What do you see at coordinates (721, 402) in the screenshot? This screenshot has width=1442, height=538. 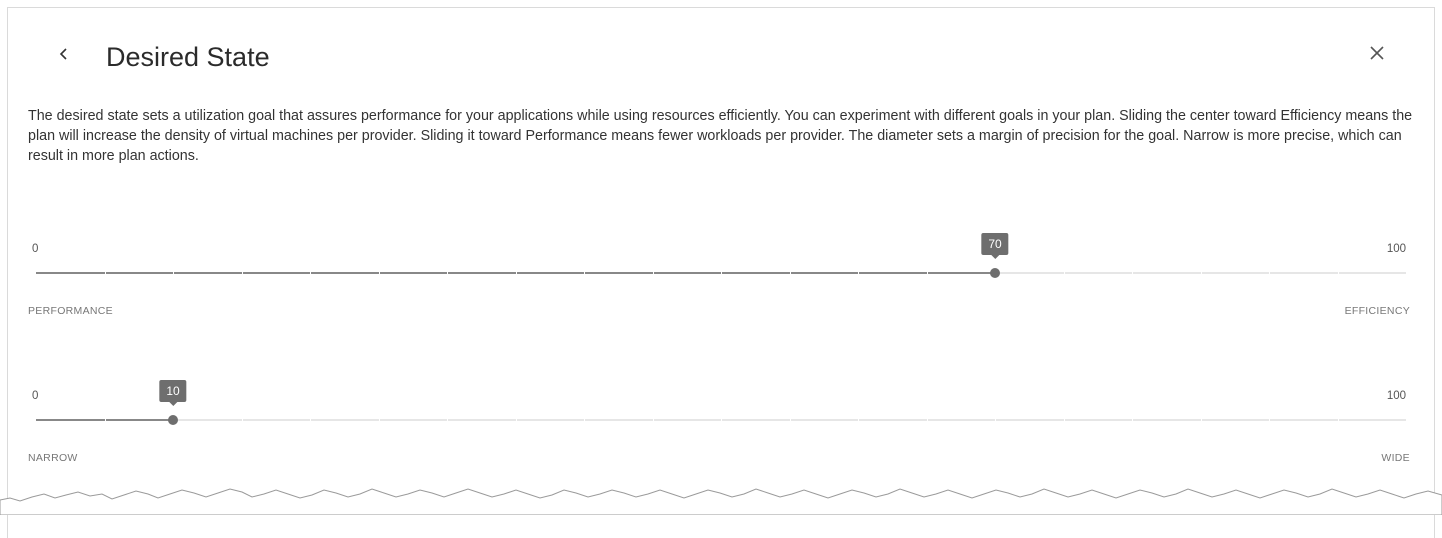 I see `slider-track: 10` at bounding box center [721, 402].